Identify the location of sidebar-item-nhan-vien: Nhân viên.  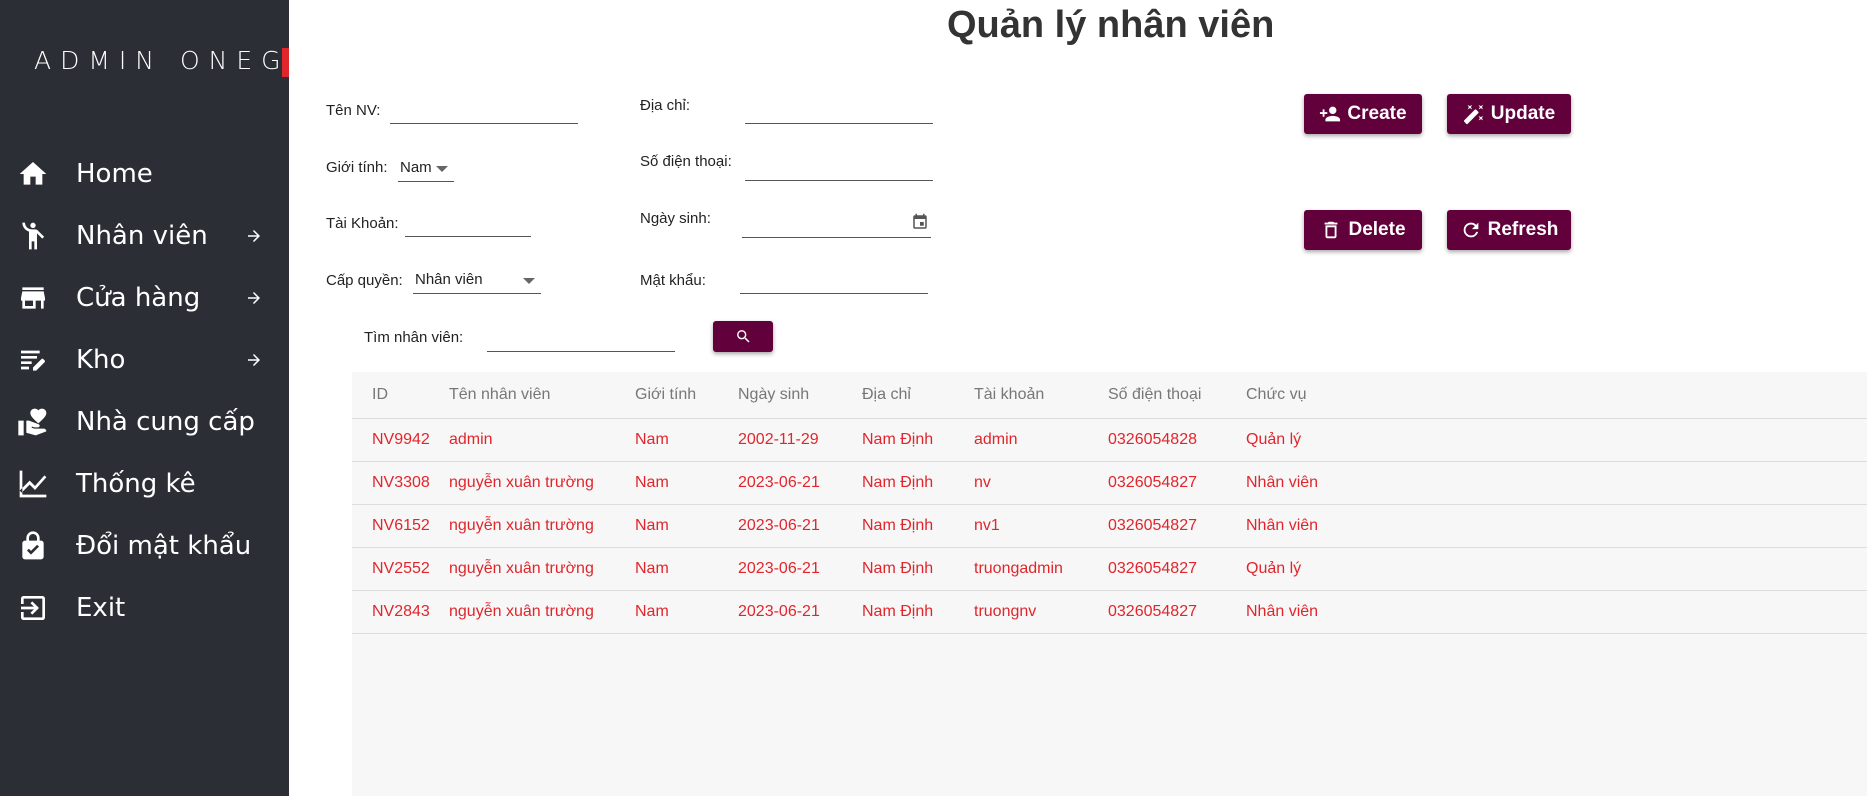
(144, 236).